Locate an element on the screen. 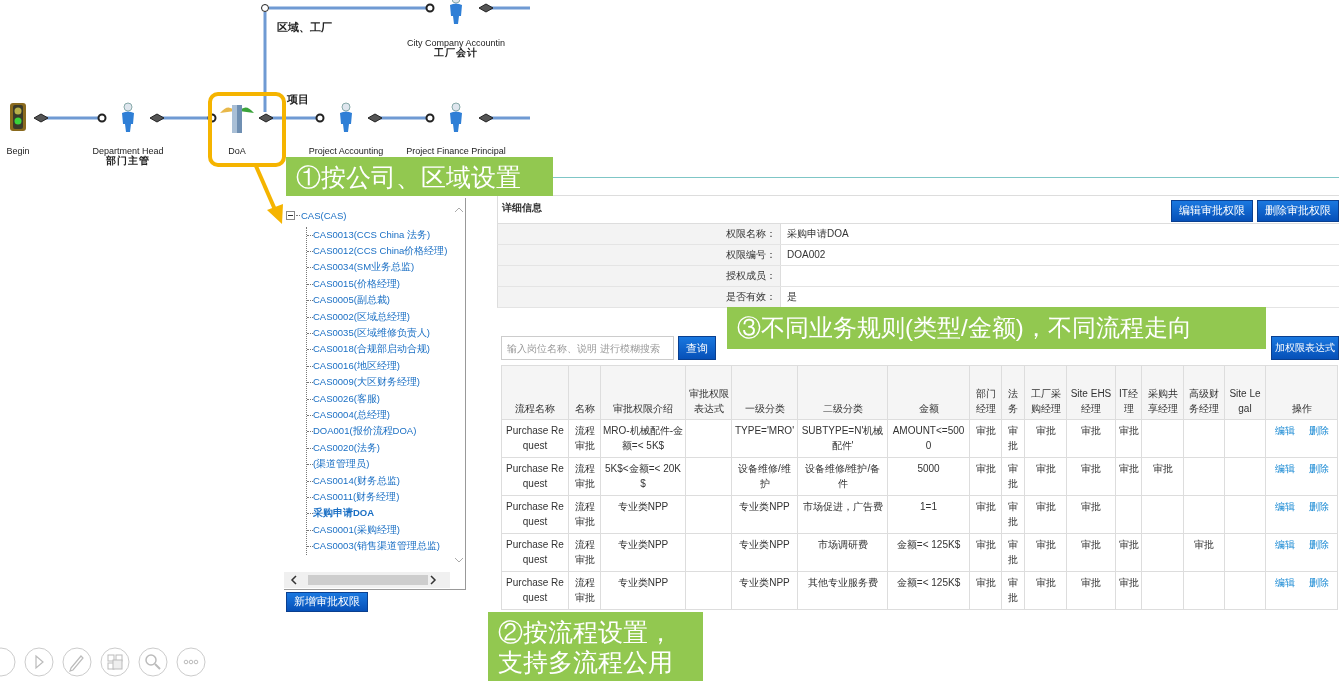  column-header: 部门经理 is located at coordinates (985, 392).